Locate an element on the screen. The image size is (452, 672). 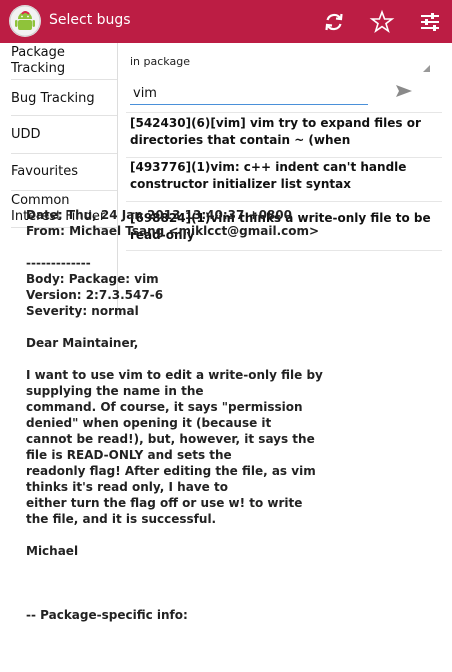
sidebar-item-udd: UDD is located at coordinates (64, 135).